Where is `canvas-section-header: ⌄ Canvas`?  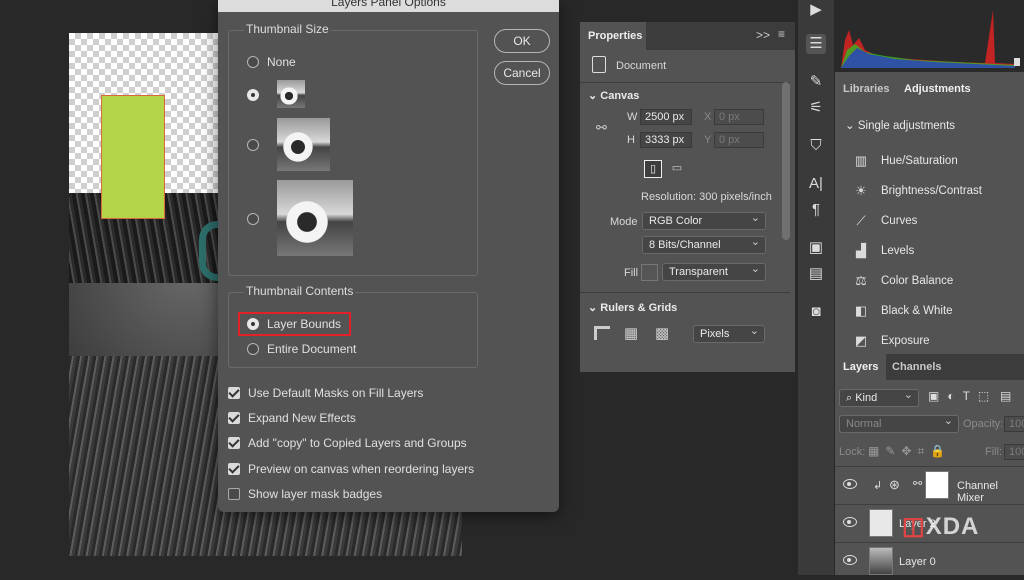
canvas-section-header: ⌄ Canvas is located at coordinates (613, 95).